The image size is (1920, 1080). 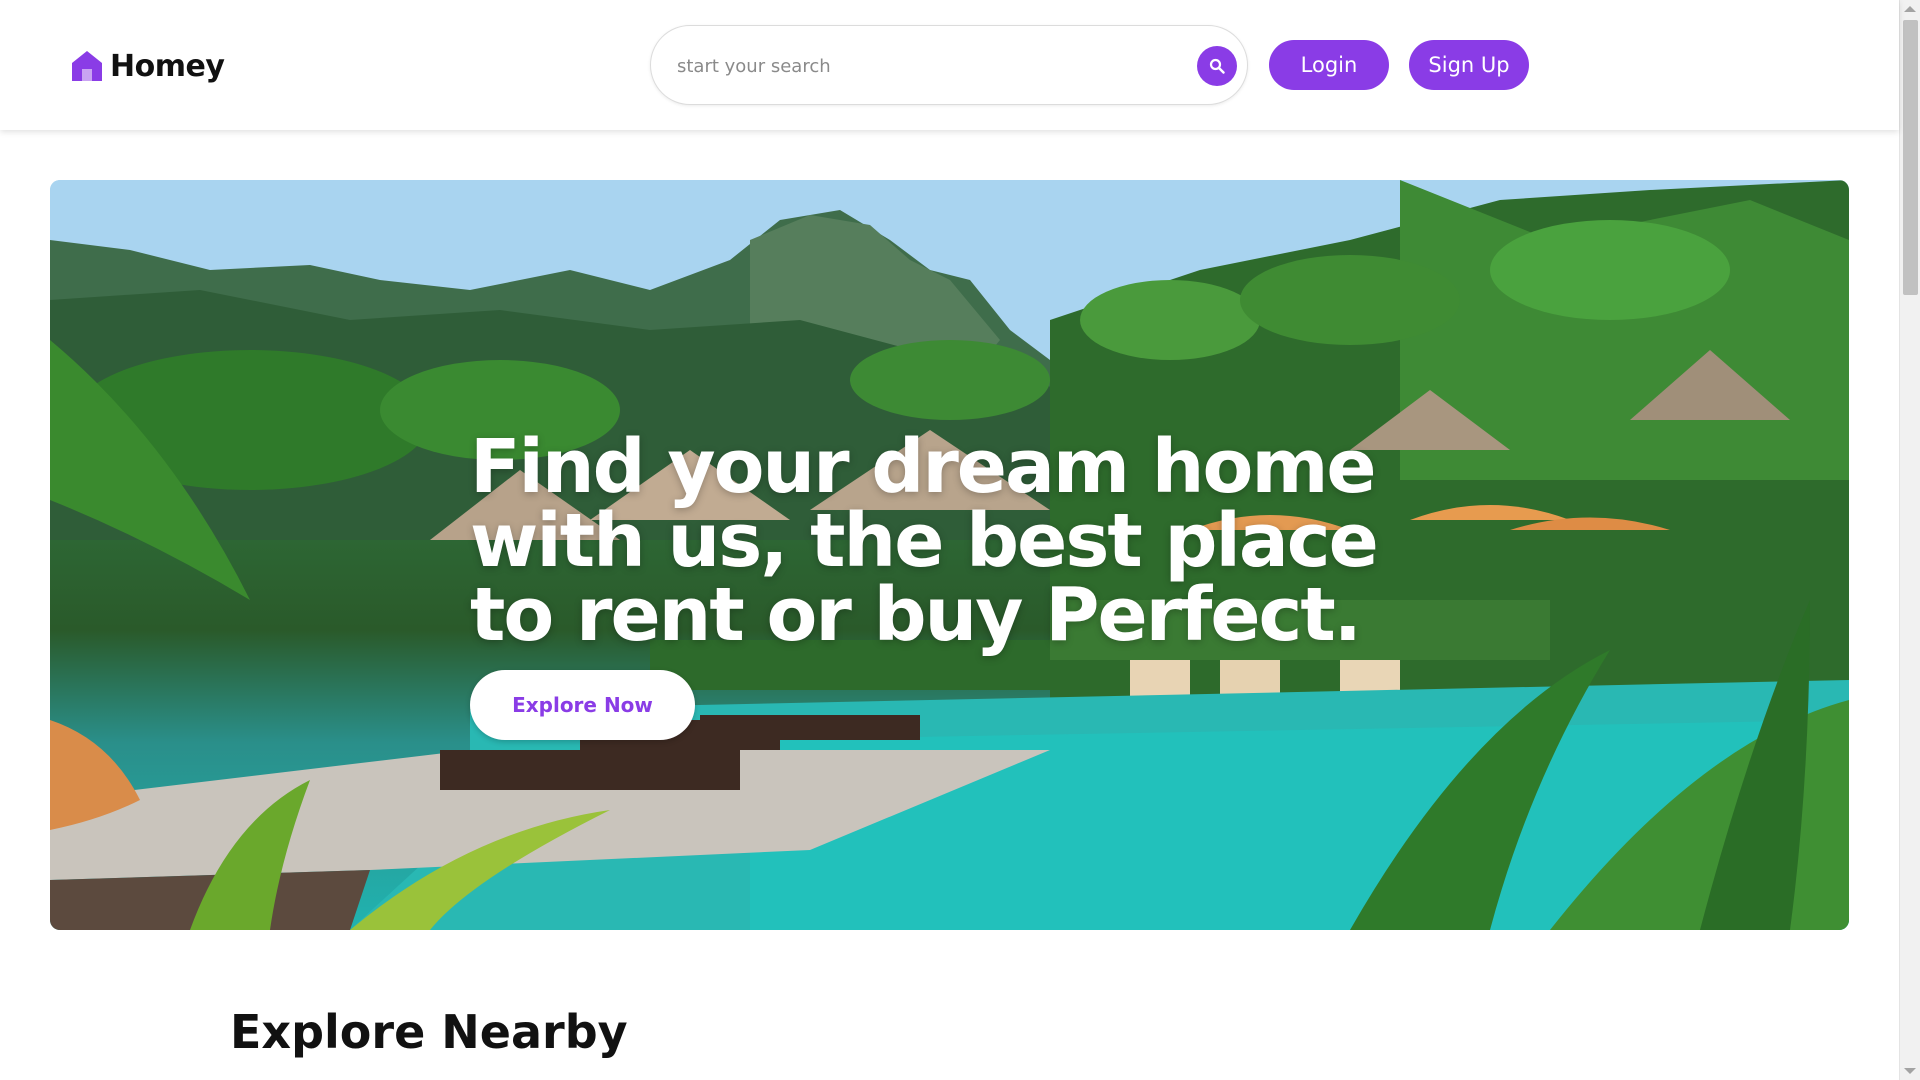 What do you see at coordinates (87, 66) in the screenshot?
I see `house-logo-icon` at bounding box center [87, 66].